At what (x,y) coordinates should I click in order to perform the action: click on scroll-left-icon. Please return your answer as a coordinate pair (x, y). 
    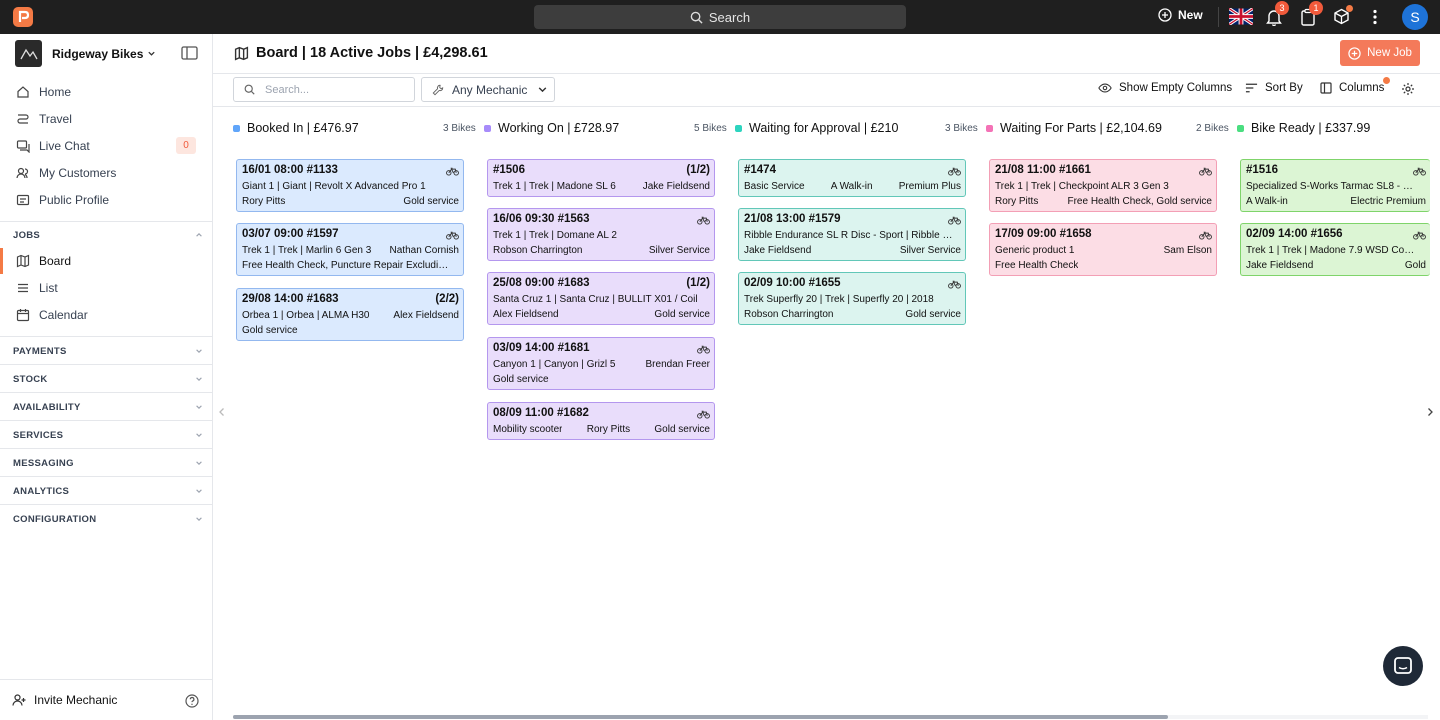
    Looking at the image, I should click on (222, 412).